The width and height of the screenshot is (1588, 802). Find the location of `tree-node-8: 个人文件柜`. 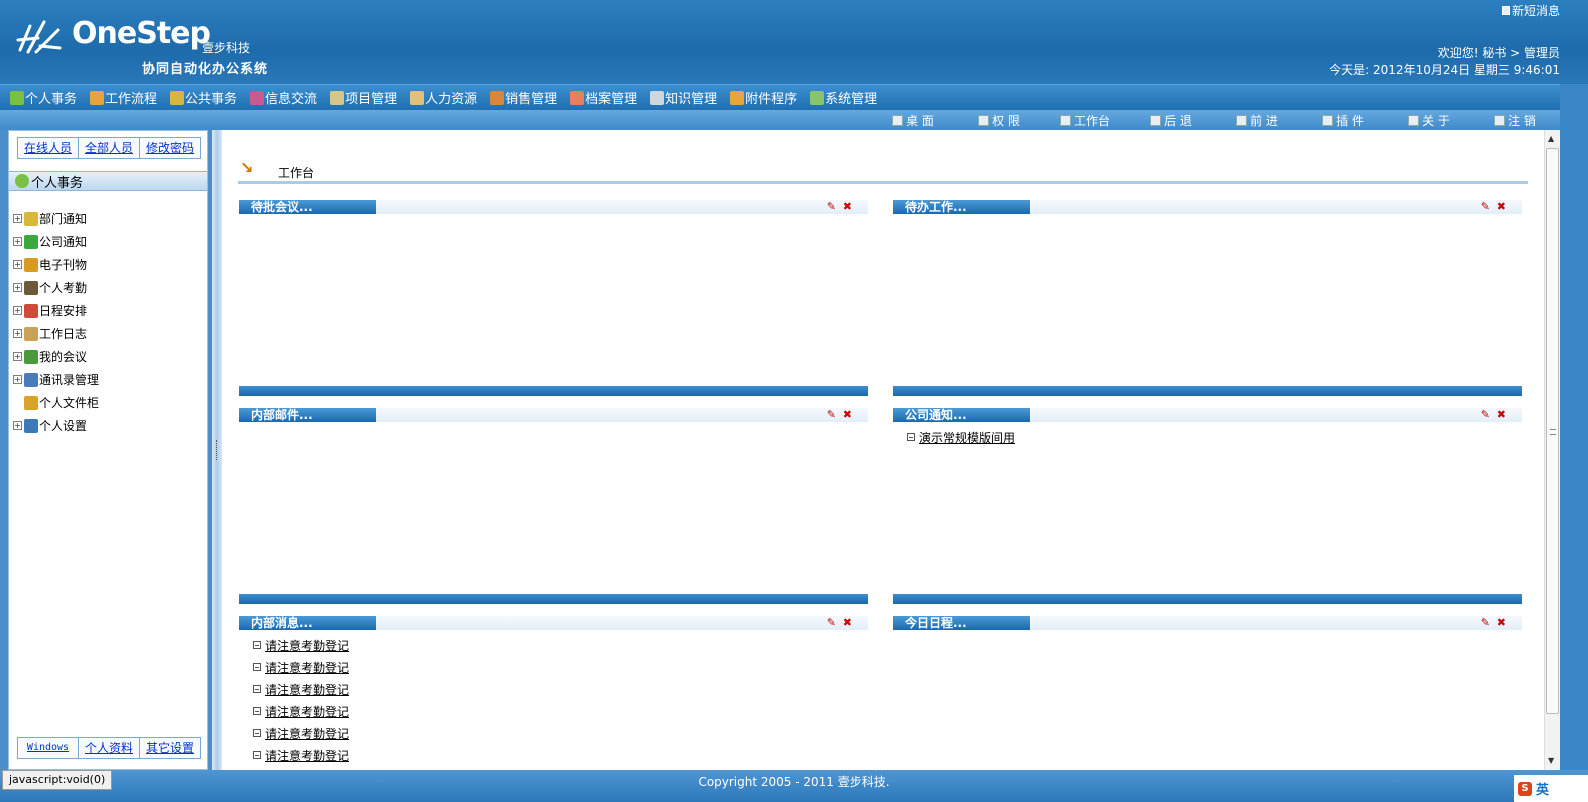

tree-node-8: 个人文件柜 is located at coordinates (56, 402).